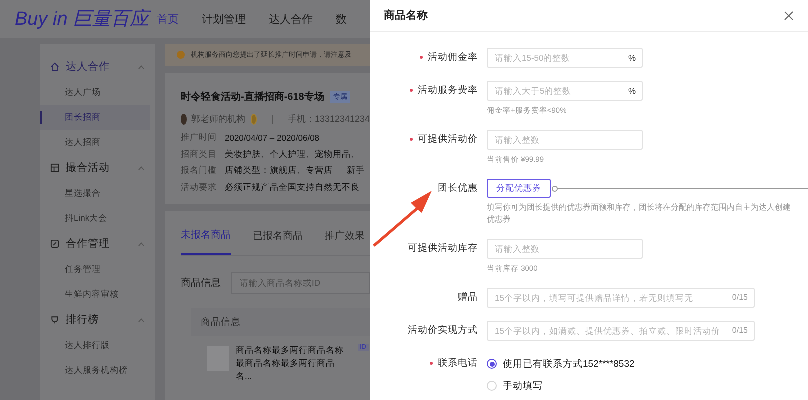 This screenshot has height=400, width=808. What do you see at coordinates (168, 19) in the screenshot?
I see `nav-item: 首页` at bounding box center [168, 19].